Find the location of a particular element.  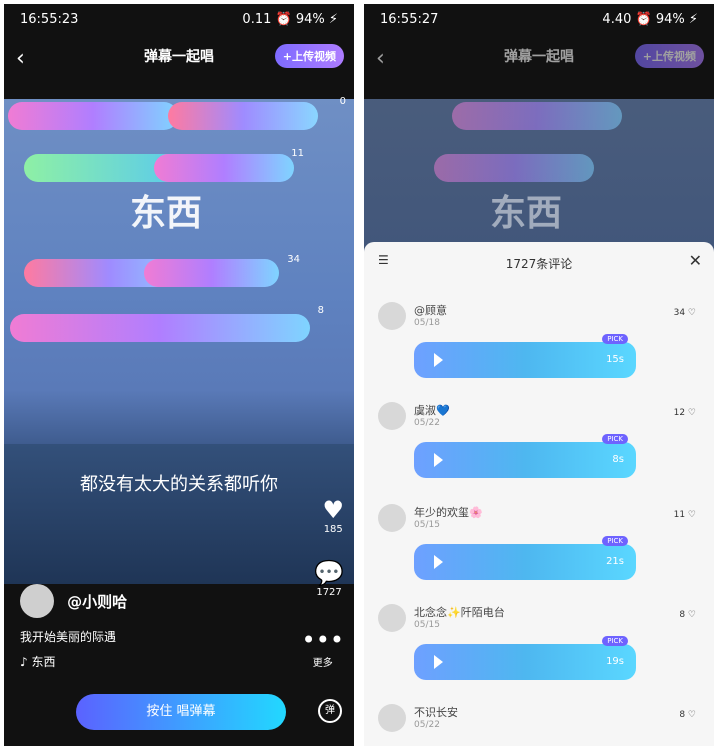

video-sea is located at coordinates (179, 514).